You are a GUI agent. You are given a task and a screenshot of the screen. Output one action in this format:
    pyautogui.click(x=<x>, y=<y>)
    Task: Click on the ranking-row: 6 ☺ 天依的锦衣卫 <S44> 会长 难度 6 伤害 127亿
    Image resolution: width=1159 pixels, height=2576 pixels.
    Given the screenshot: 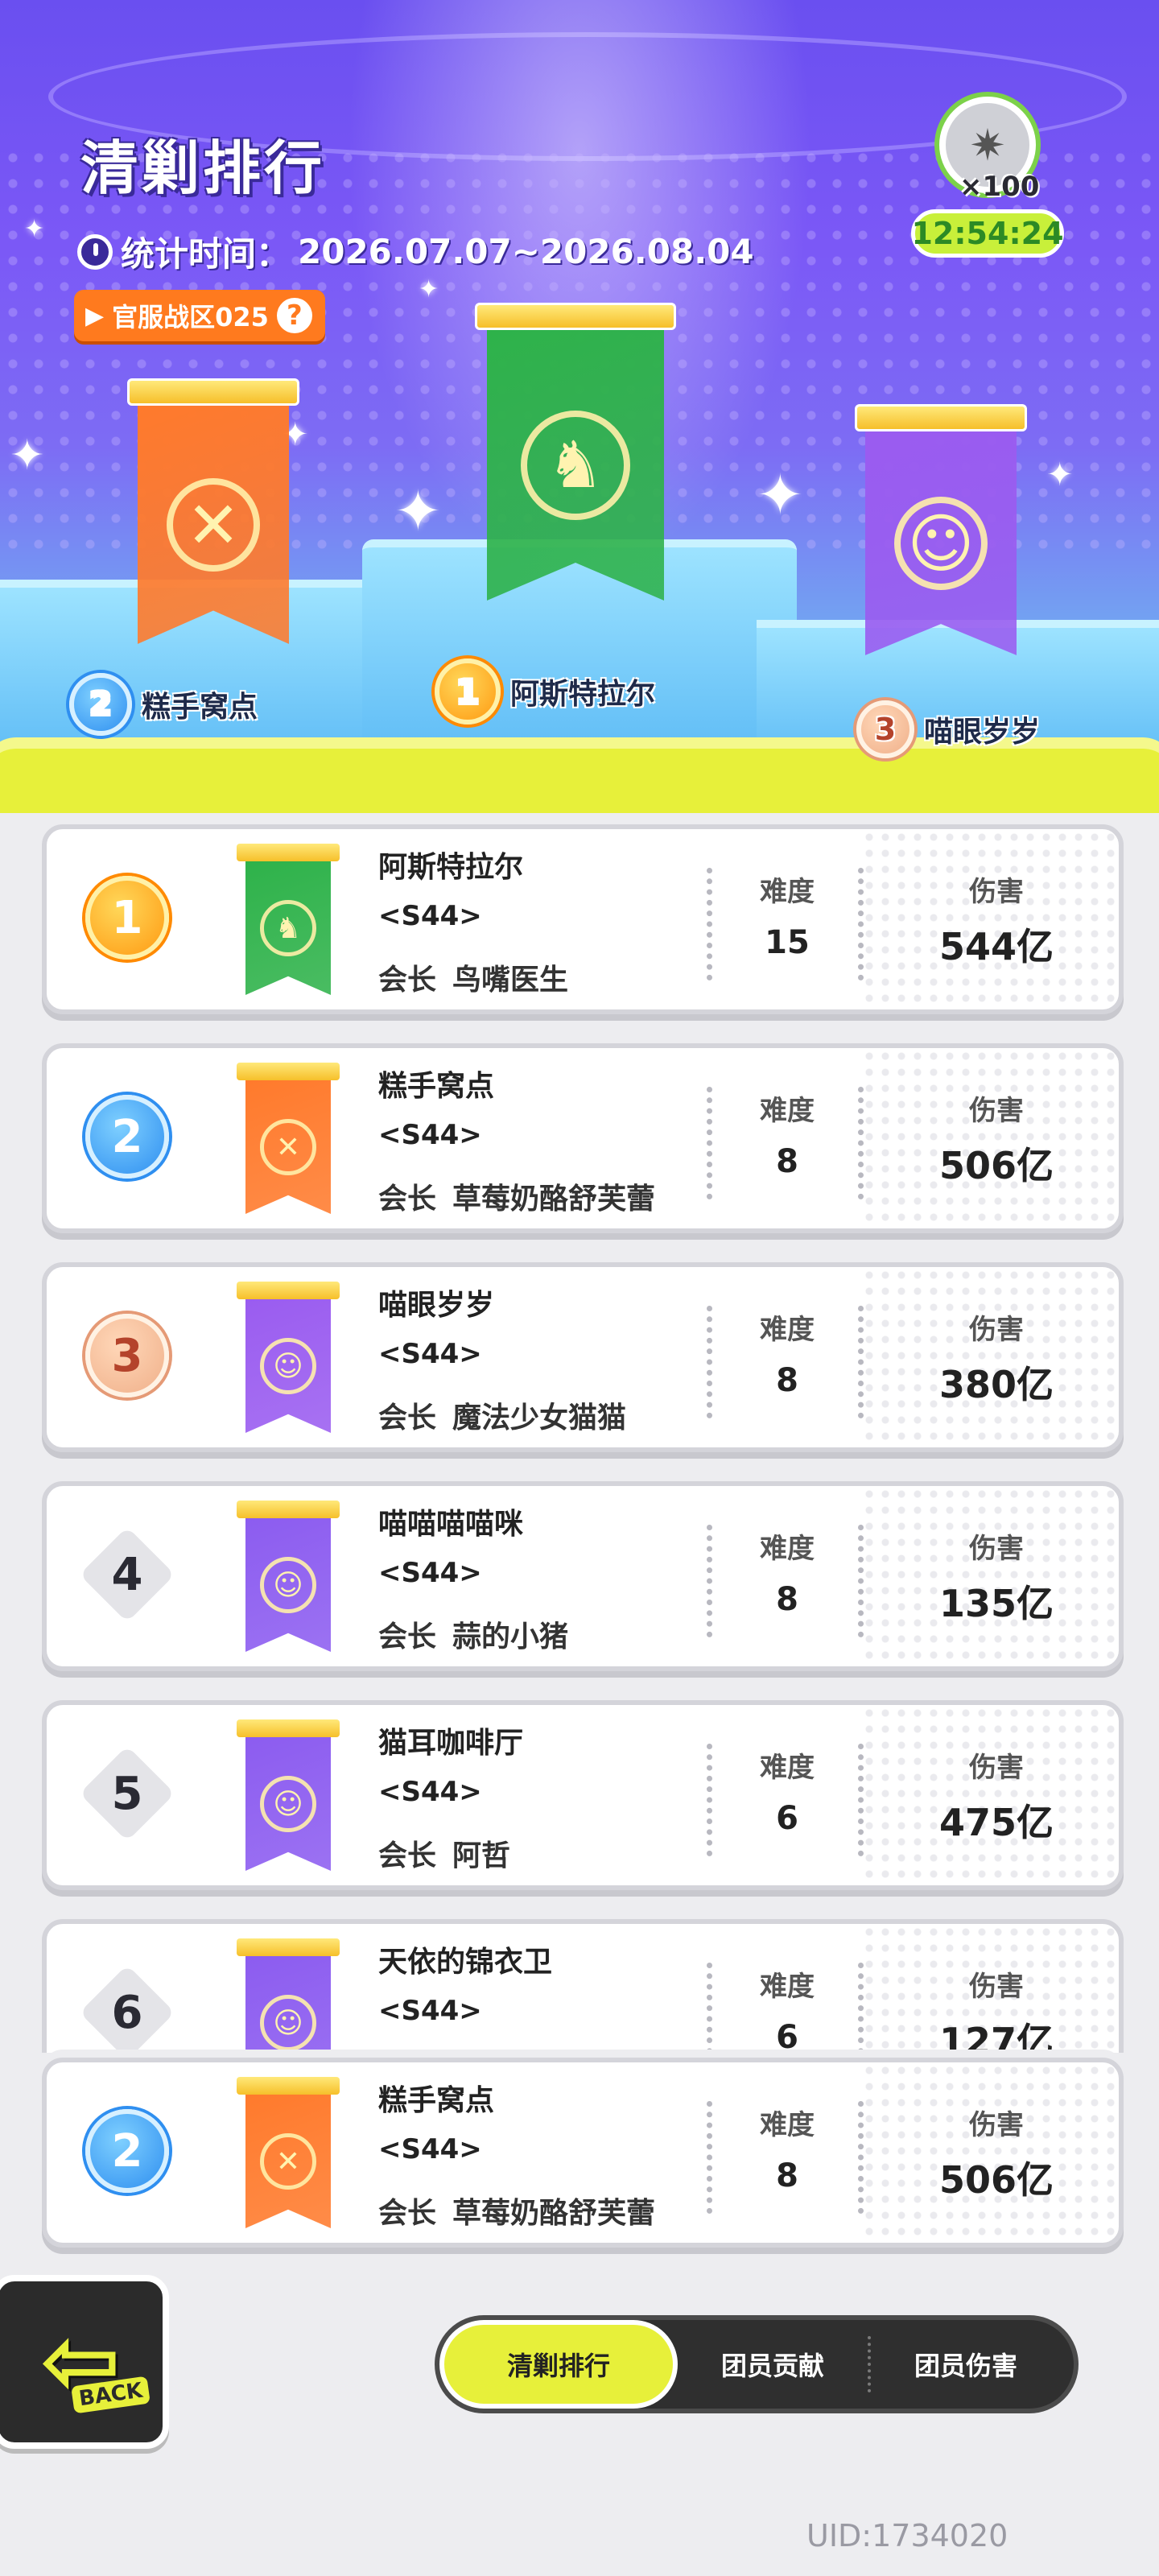 What is the action you would take?
    pyautogui.click(x=583, y=1986)
    